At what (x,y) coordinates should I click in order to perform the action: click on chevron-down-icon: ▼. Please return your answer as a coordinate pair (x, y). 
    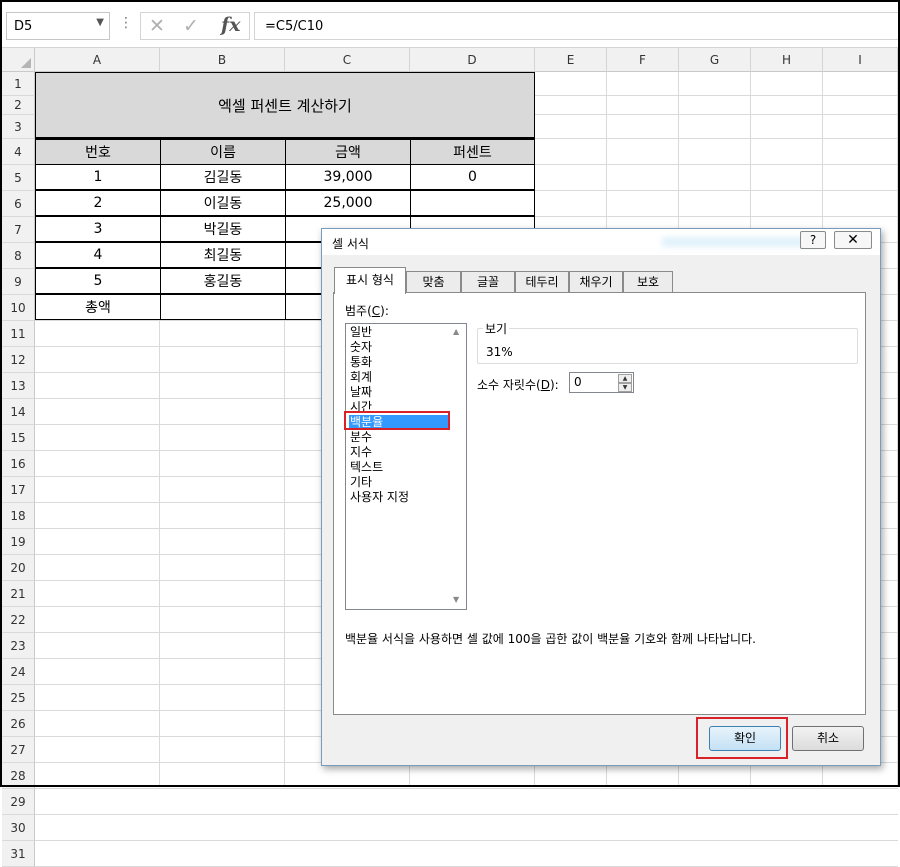
    Looking at the image, I should click on (100, 22).